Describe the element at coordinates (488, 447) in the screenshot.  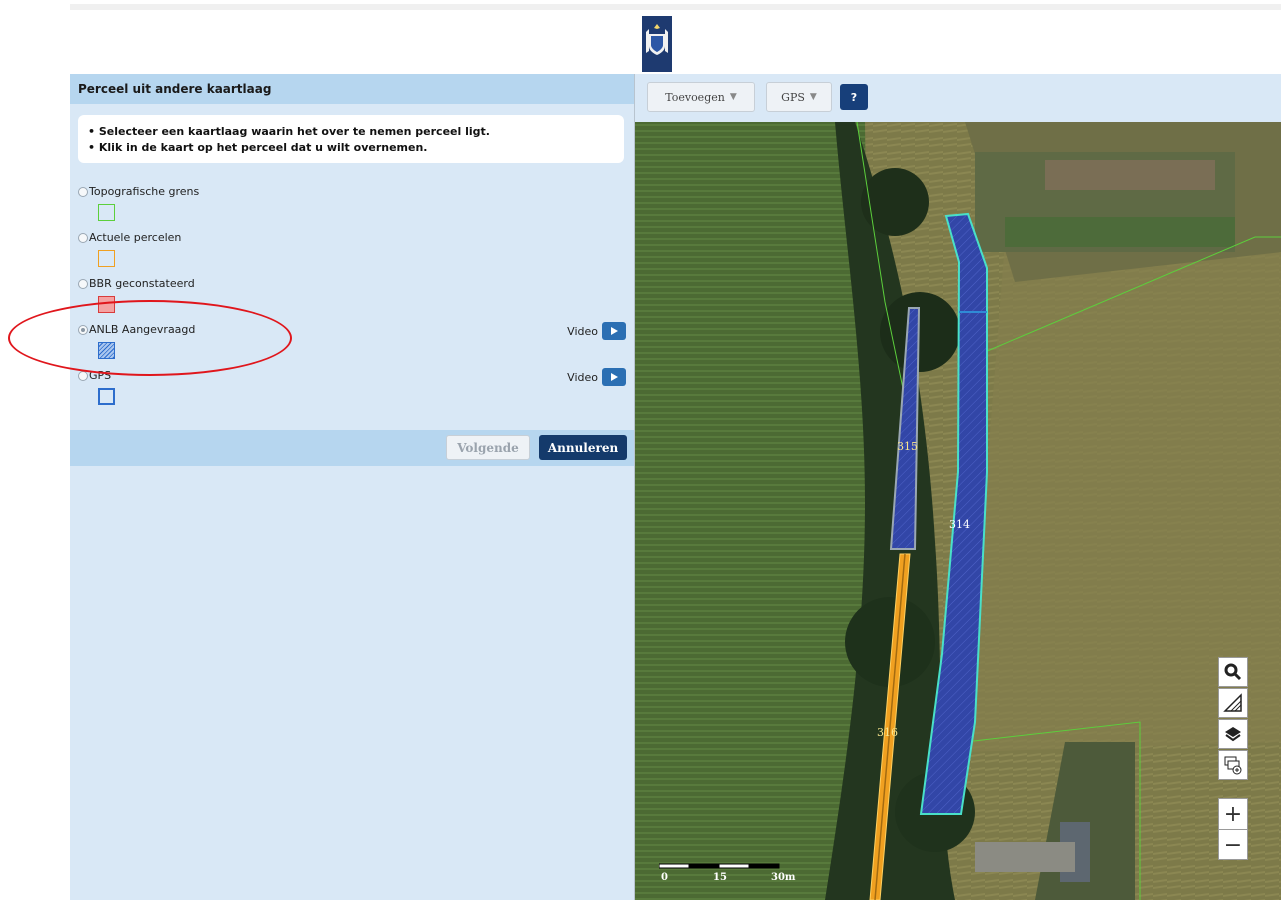
I see `next-button: Volgende` at that location.